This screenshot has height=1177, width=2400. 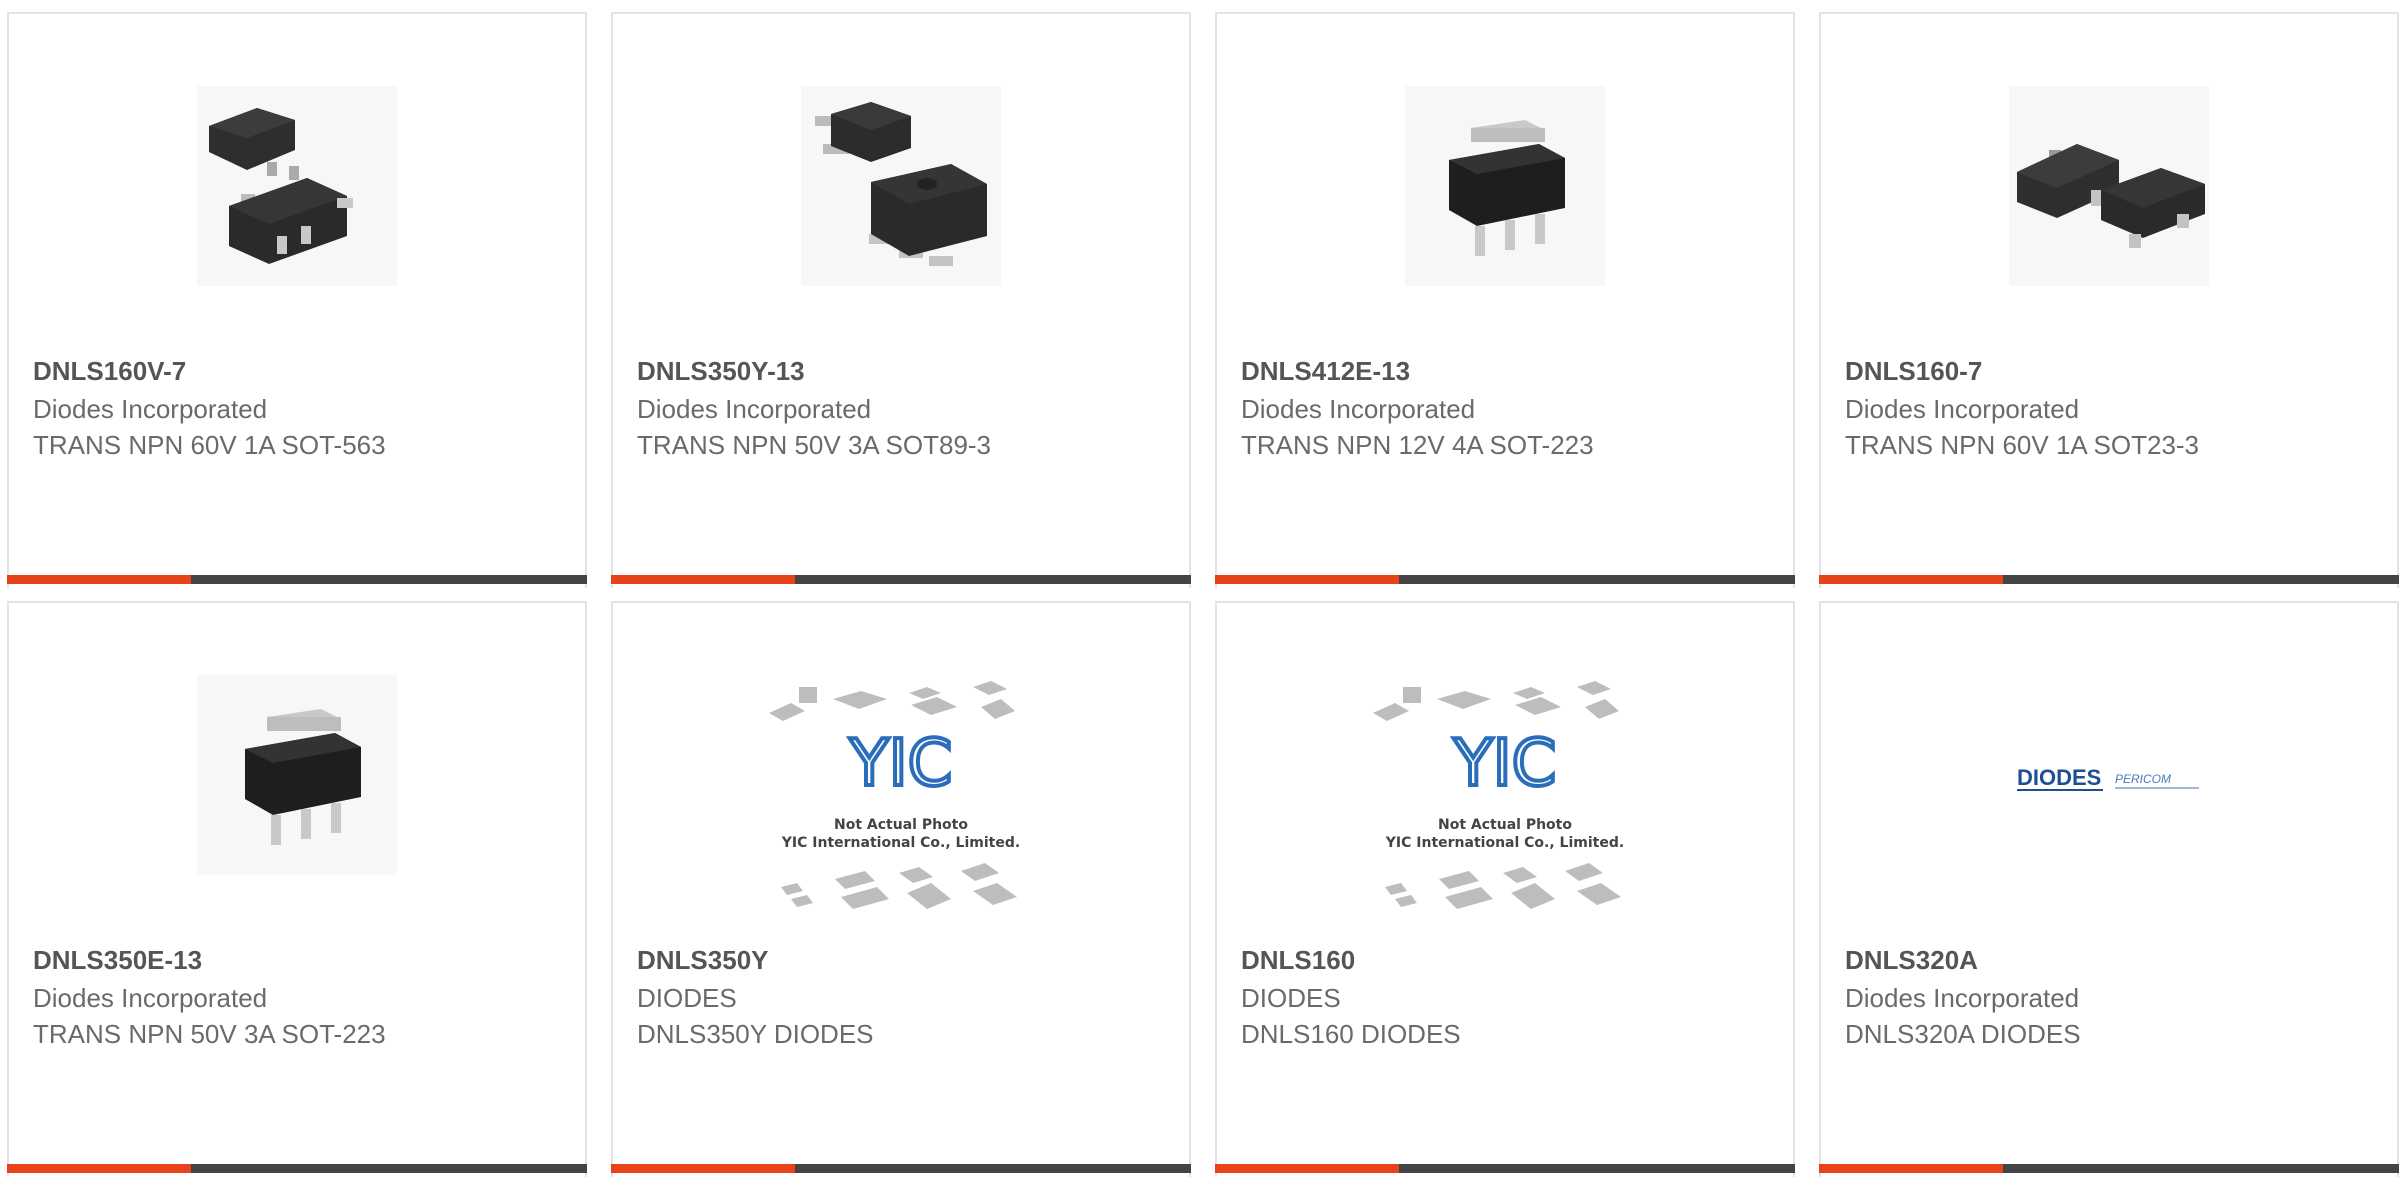 What do you see at coordinates (2109, 186) in the screenshot?
I see `sot23-package-icon` at bounding box center [2109, 186].